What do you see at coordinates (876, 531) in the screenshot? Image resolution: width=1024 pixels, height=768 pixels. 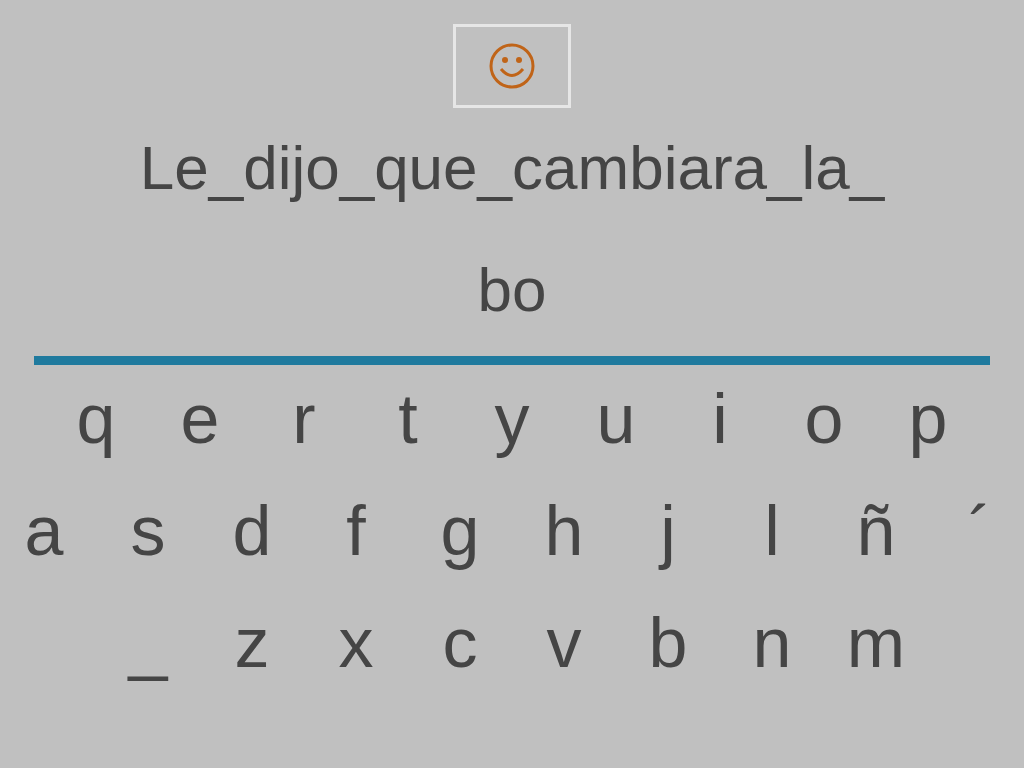 I see `letter-key: ñ` at bounding box center [876, 531].